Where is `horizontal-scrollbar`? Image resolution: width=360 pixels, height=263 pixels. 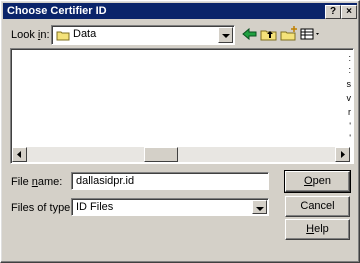 horizontal-scrollbar is located at coordinates (181, 154).